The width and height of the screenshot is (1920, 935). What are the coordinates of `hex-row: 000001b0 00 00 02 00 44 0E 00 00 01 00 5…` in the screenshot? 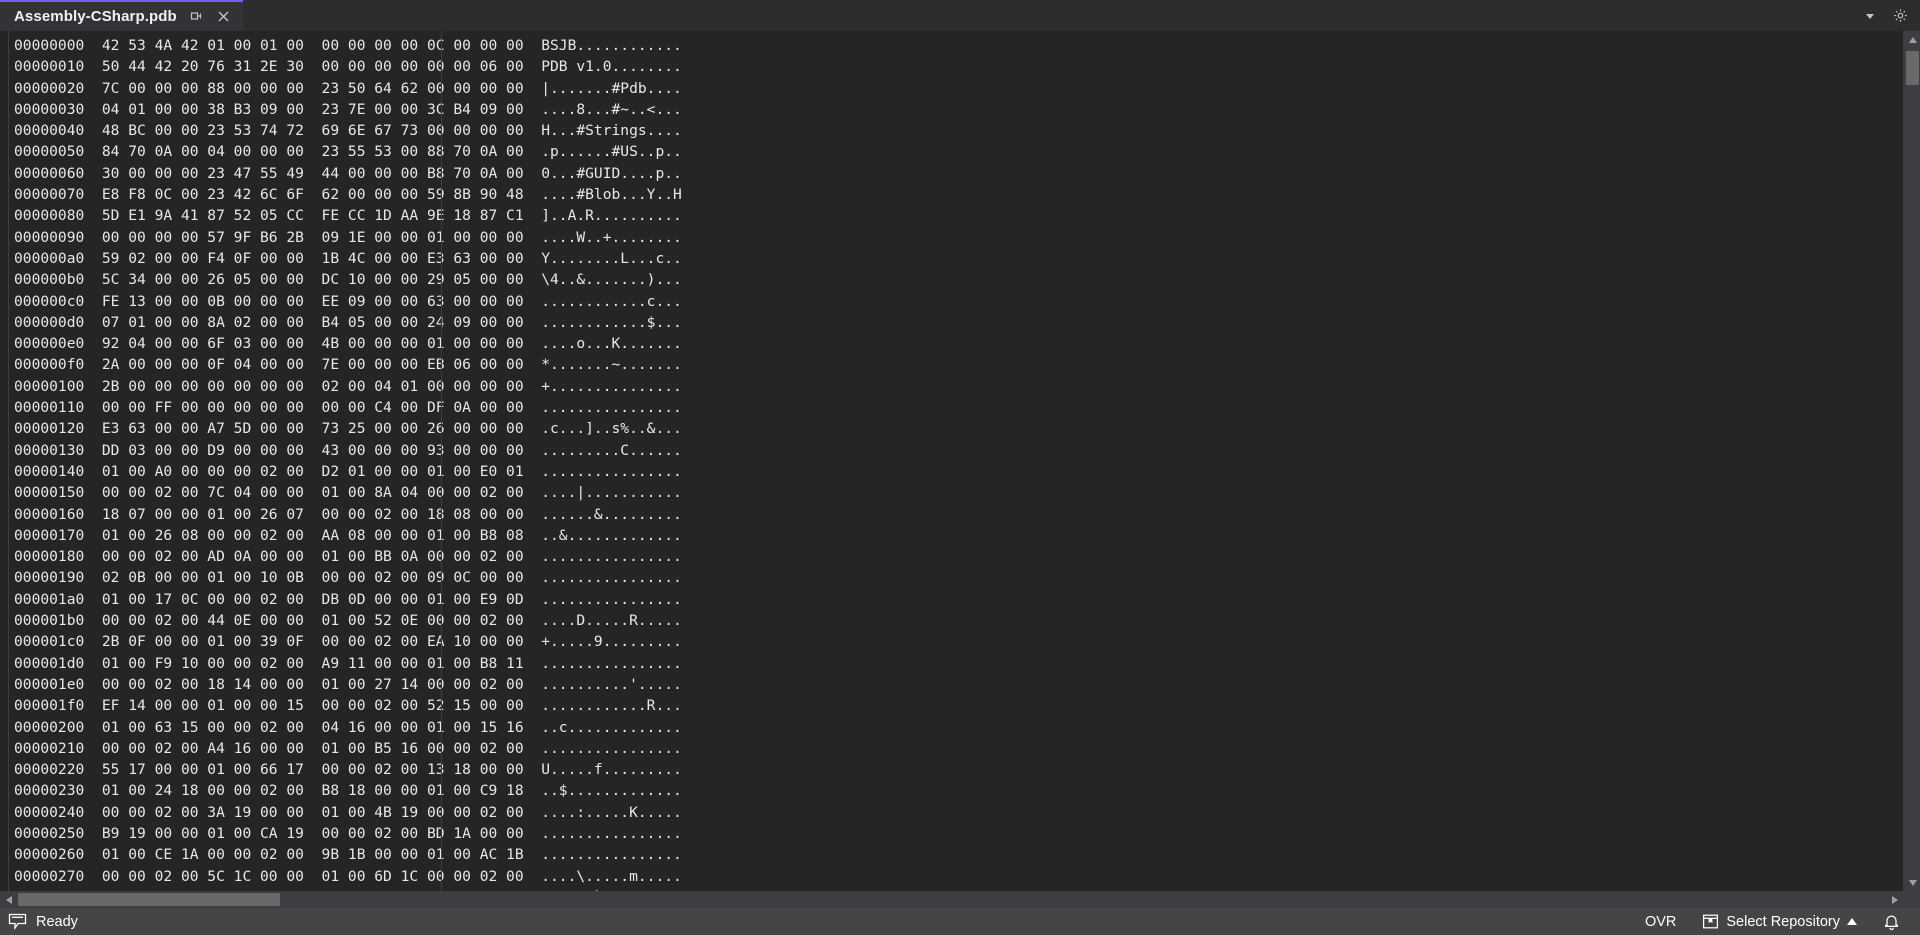 It's located at (951, 620).